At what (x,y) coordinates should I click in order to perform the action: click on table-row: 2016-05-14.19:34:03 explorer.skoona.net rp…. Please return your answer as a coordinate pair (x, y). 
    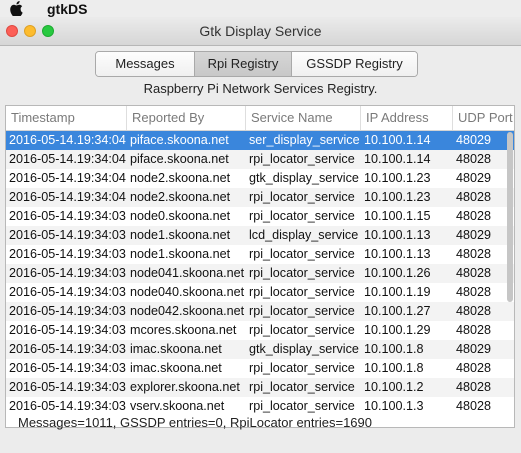
    Looking at the image, I should click on (260, 387).